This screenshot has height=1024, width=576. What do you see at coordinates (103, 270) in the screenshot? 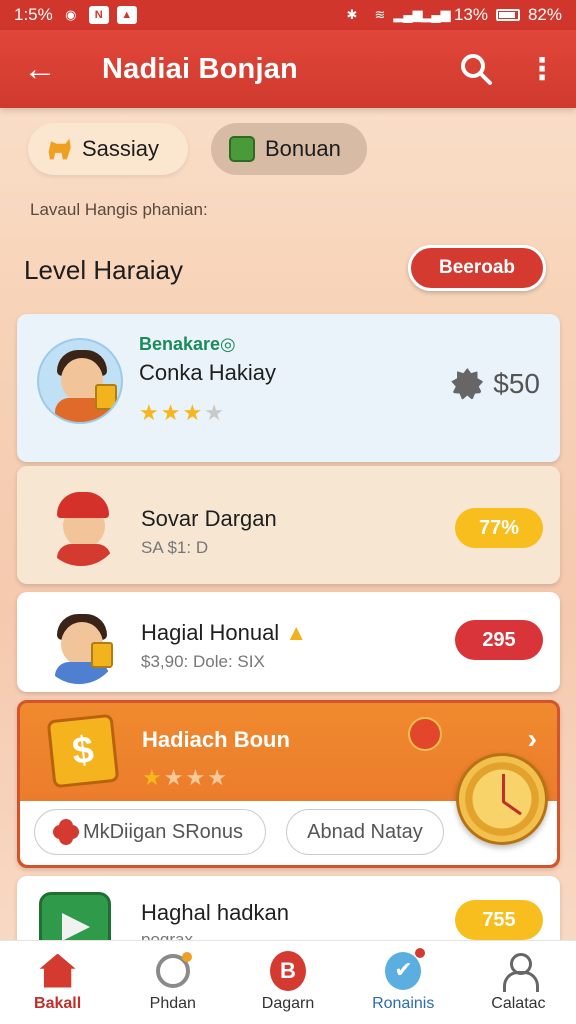
I see `section-title: Level Haraiay` at bounding box center [103, 270].